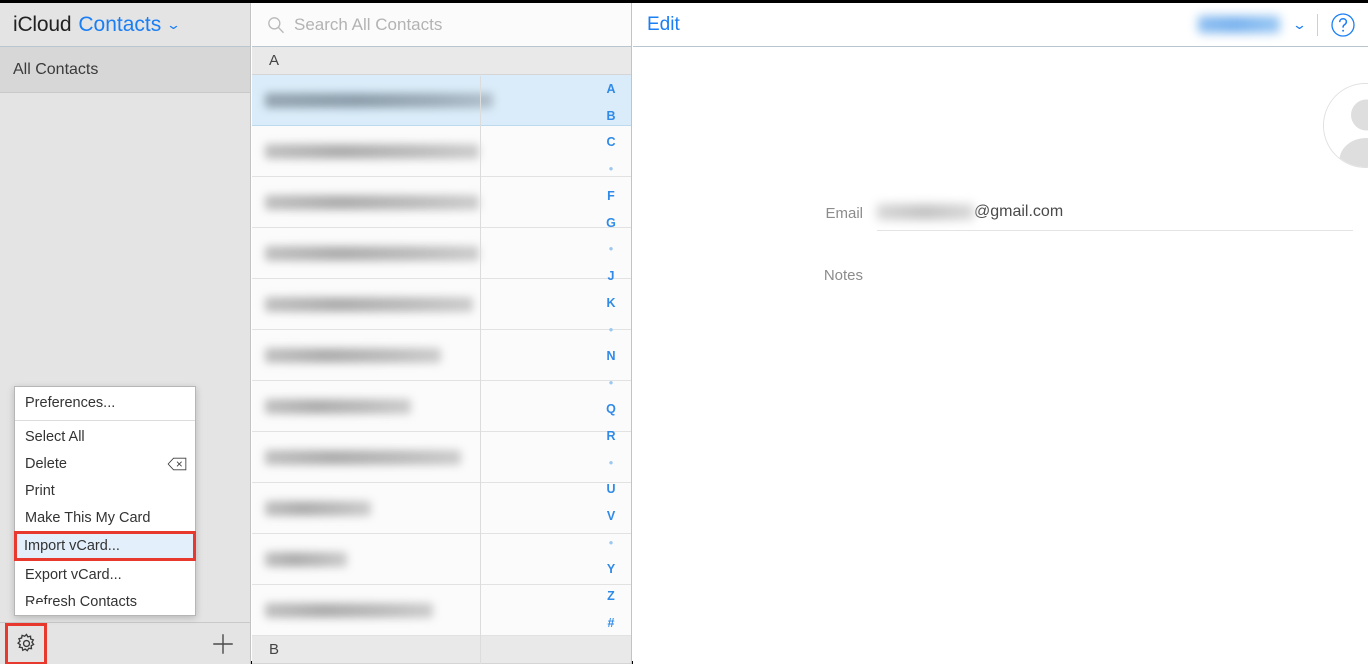 The height and width of the screenshot is (664, 1368). I want to click on sidebar-item-label: All Contacts, so click(56, 69).